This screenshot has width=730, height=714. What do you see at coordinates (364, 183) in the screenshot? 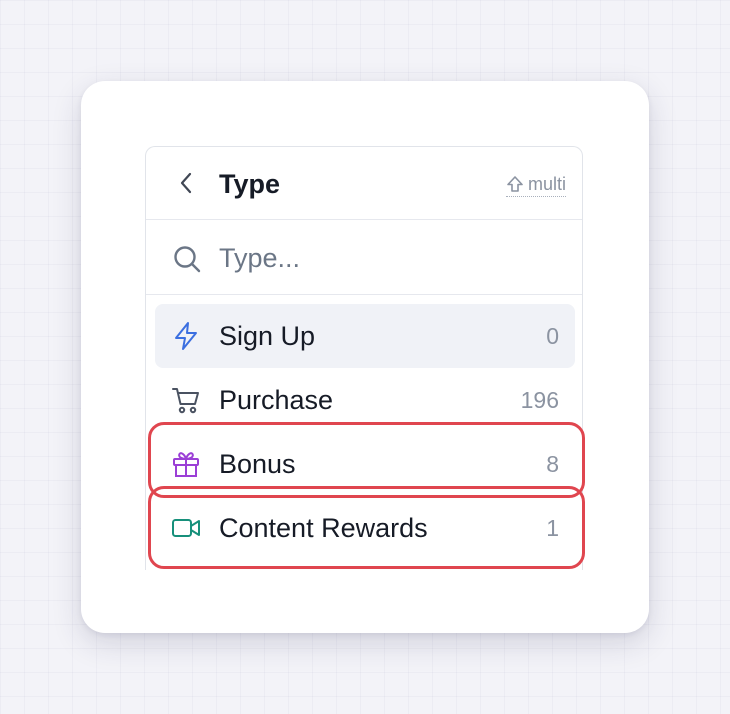
I see `dropdown-header: Type multi` at bounding box center [364, 183].